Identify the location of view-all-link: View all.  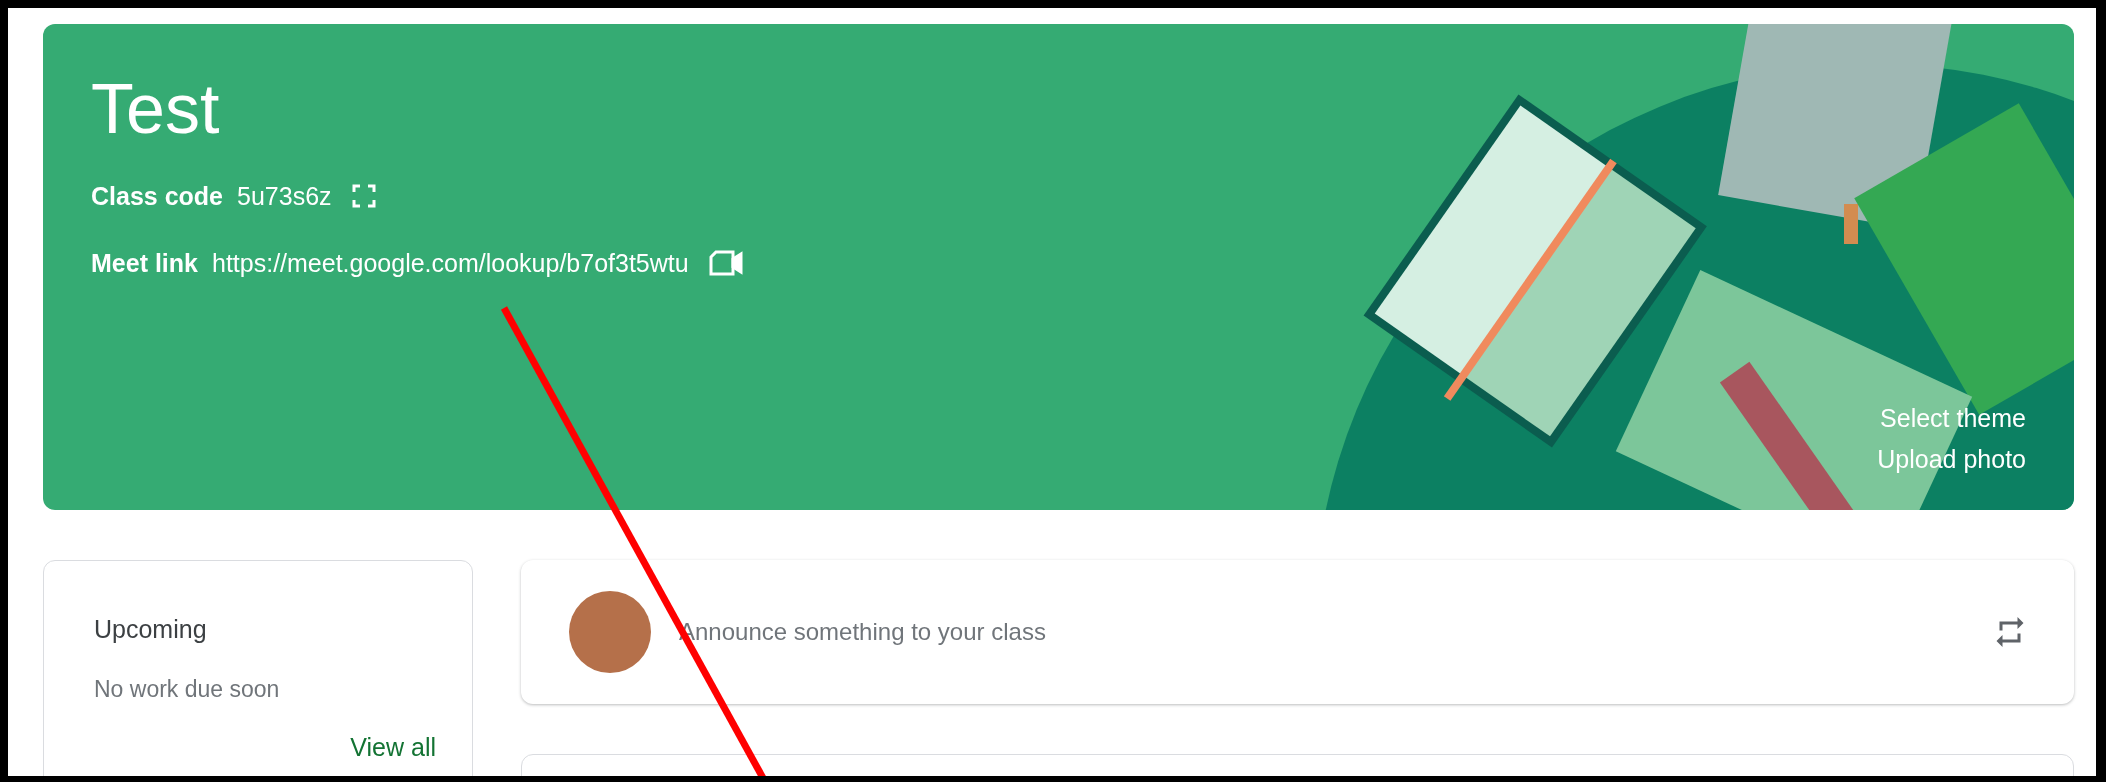
(393, 747).